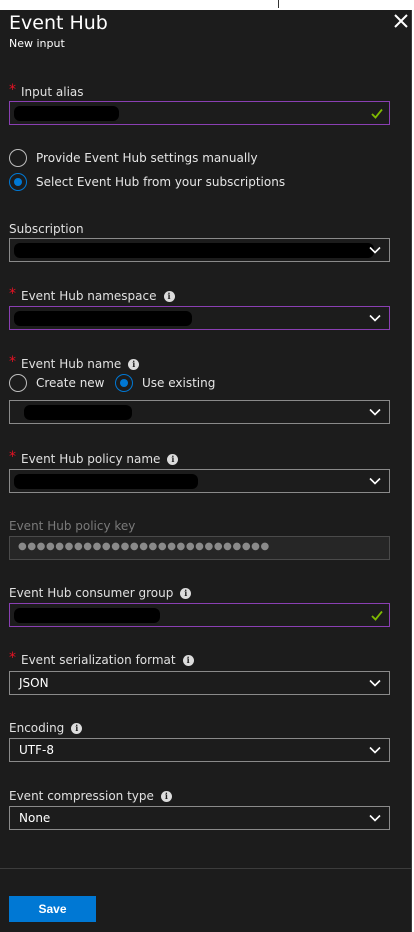  What do you see at coordinates (199, 412) in the screenshot?
I see `hub-name-dropdown` at bounding box center [199, 412].